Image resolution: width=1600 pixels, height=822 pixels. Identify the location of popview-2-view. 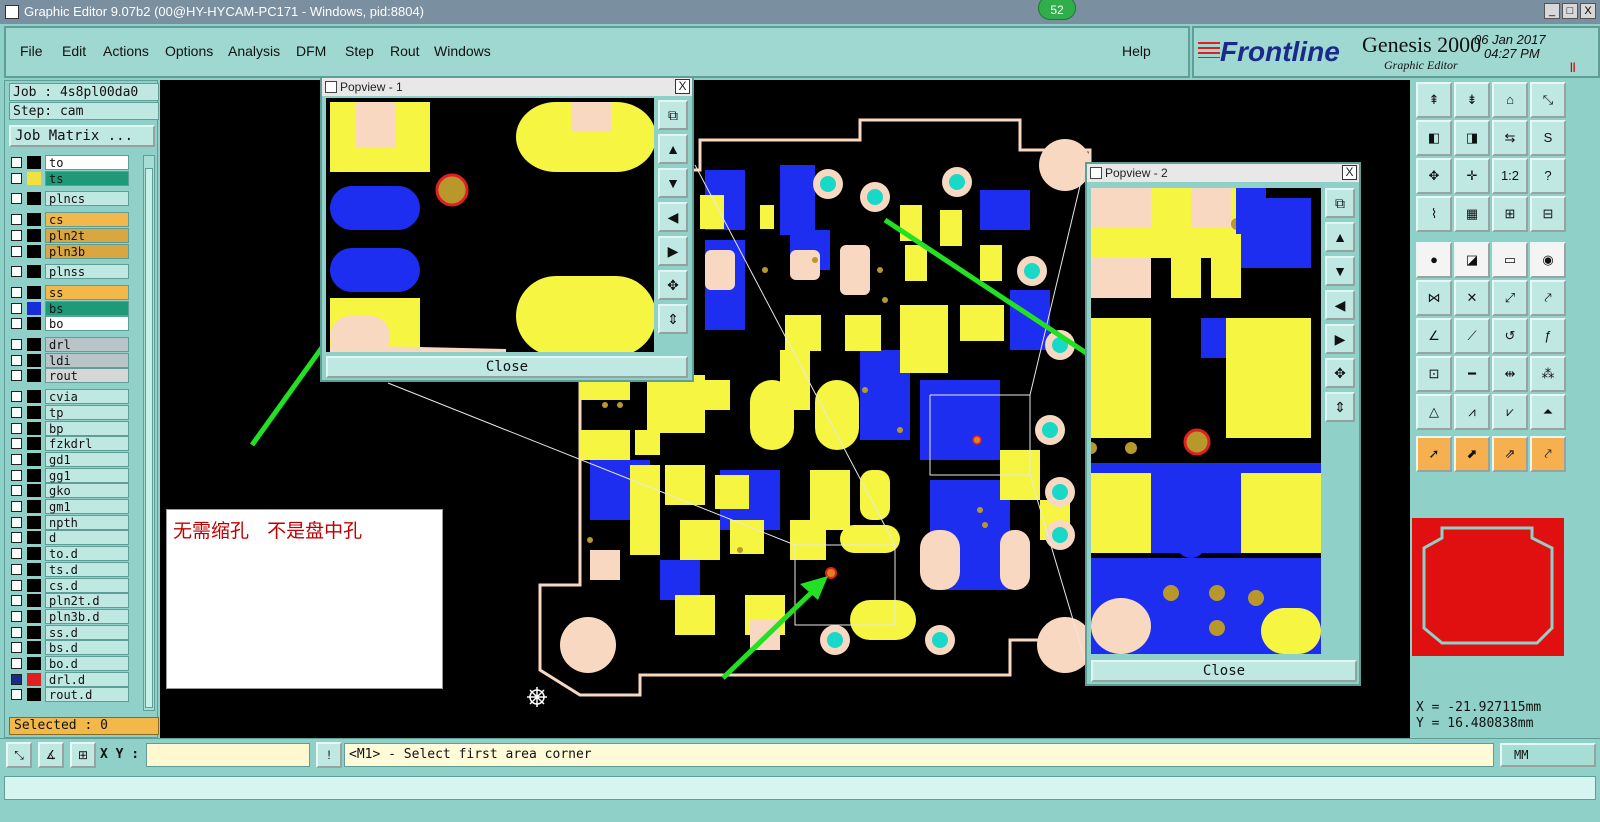
(1206, 421).